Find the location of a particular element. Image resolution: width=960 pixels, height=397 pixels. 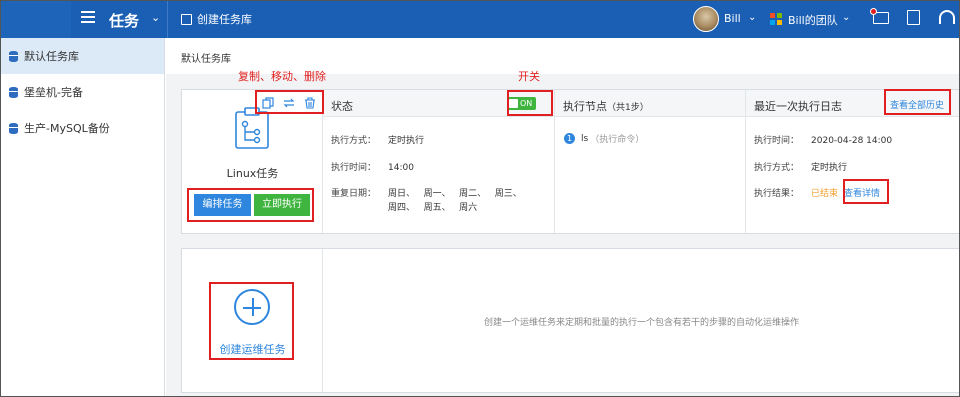

annotation-switch: 开关 is located at coordinates (529, 76).